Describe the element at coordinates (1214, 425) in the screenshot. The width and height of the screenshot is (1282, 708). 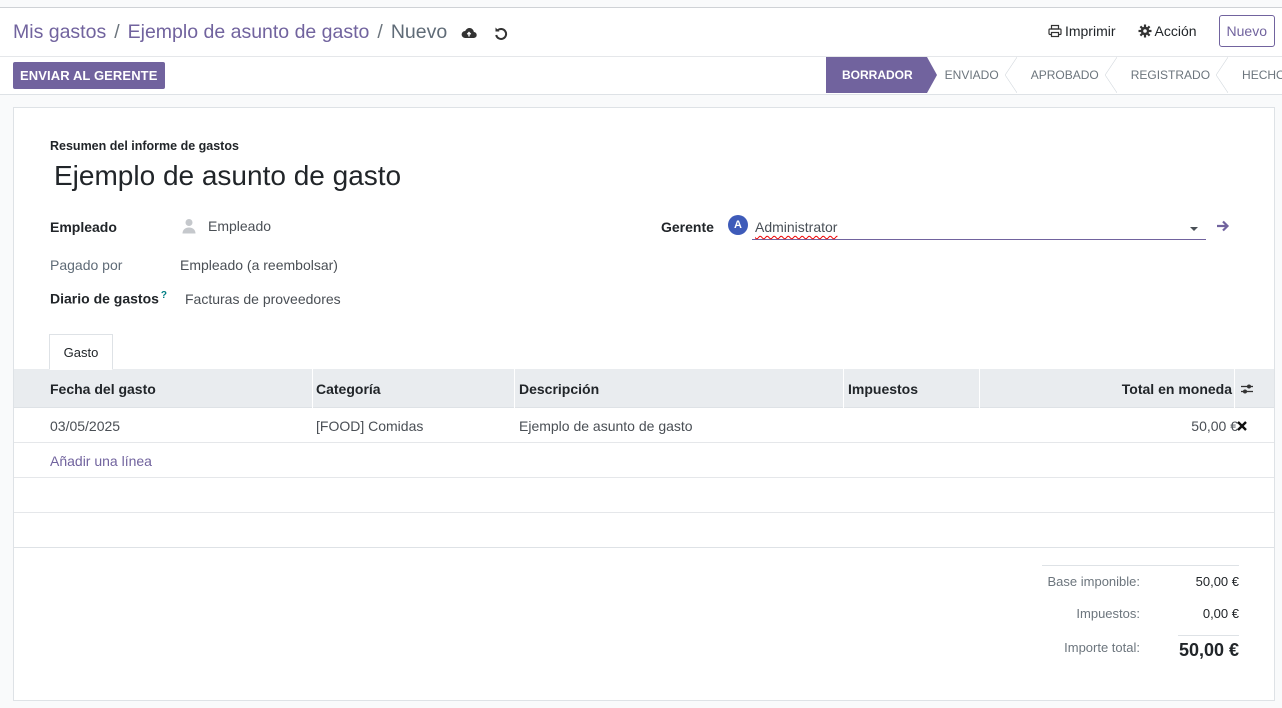
I see `cell-total: 50,00 €` at that location.